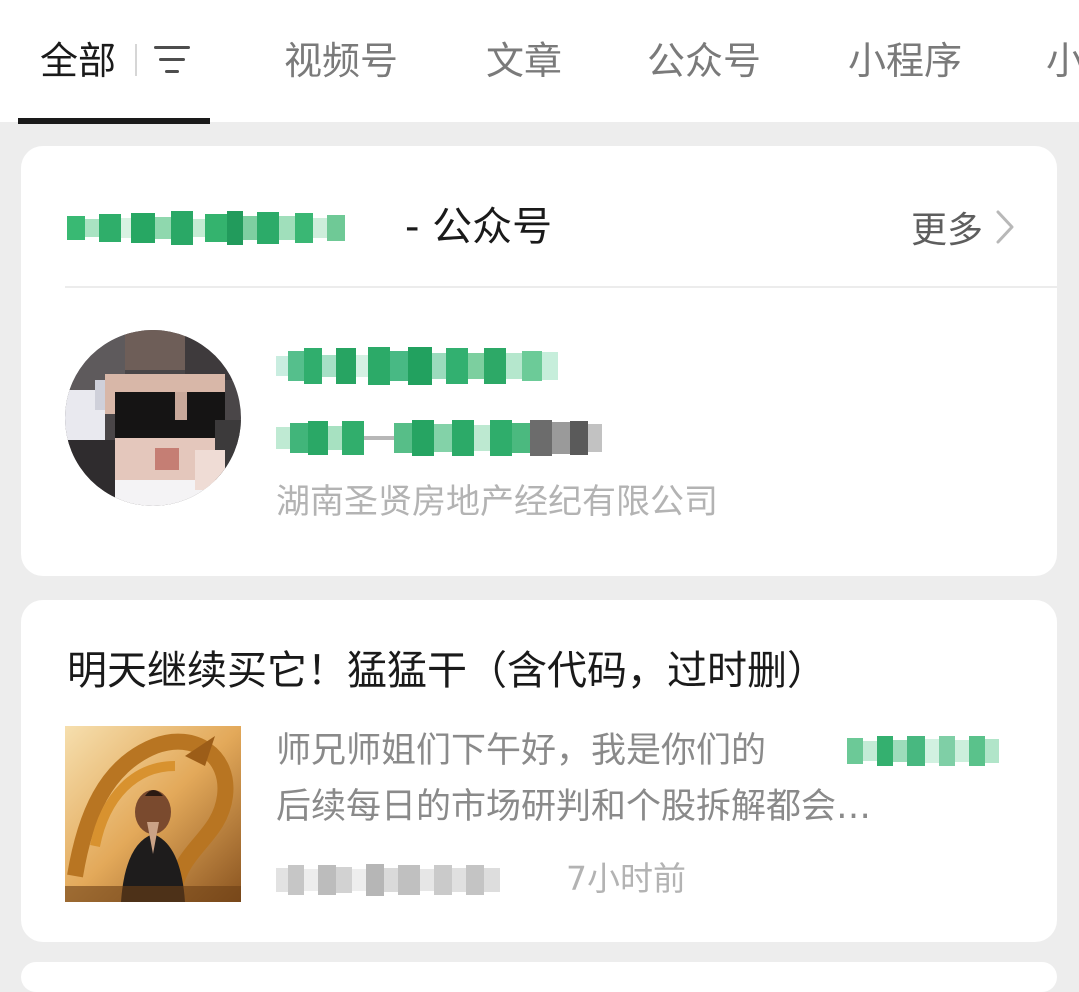 This screenshot has width=1079, height=992. Describe the element at coordinates (153, 418) in the screenshot. I see `account-avatar` at that location.